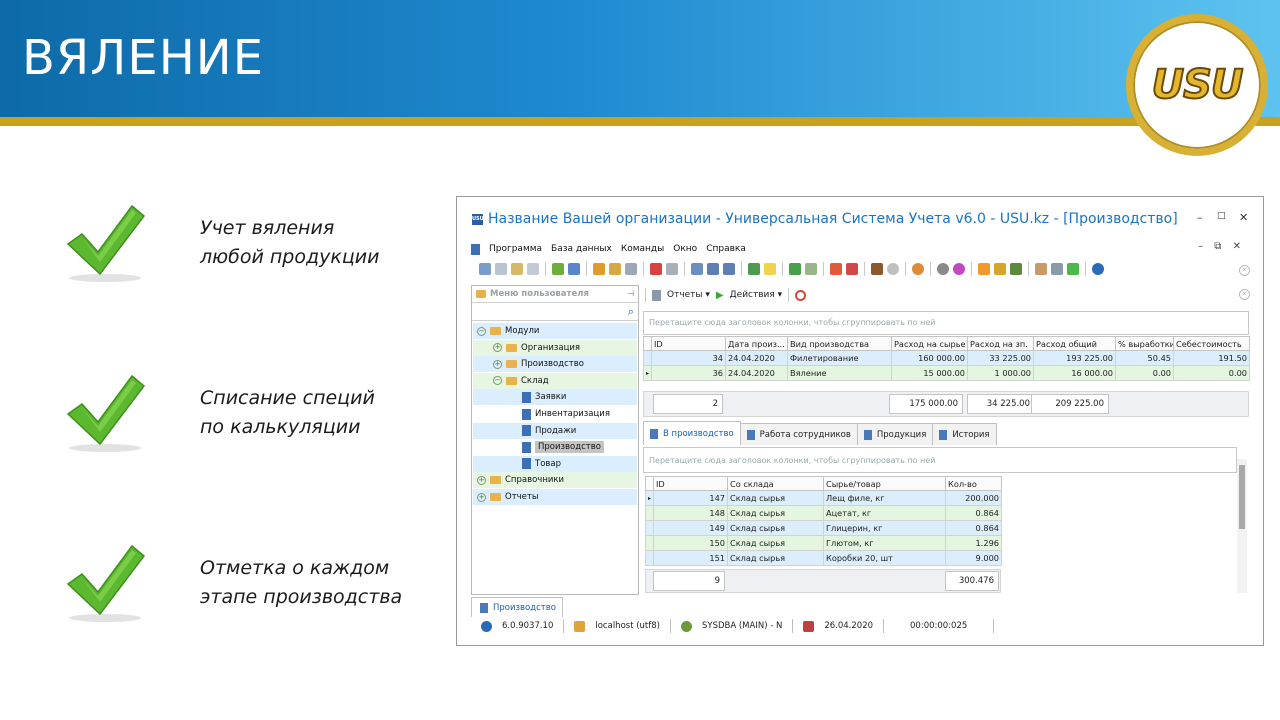 The image size is (1280, 720). What do you see at coordinates (485, 269) in the screenshot?
I see `save-icon` at bounding box center [485, 269].